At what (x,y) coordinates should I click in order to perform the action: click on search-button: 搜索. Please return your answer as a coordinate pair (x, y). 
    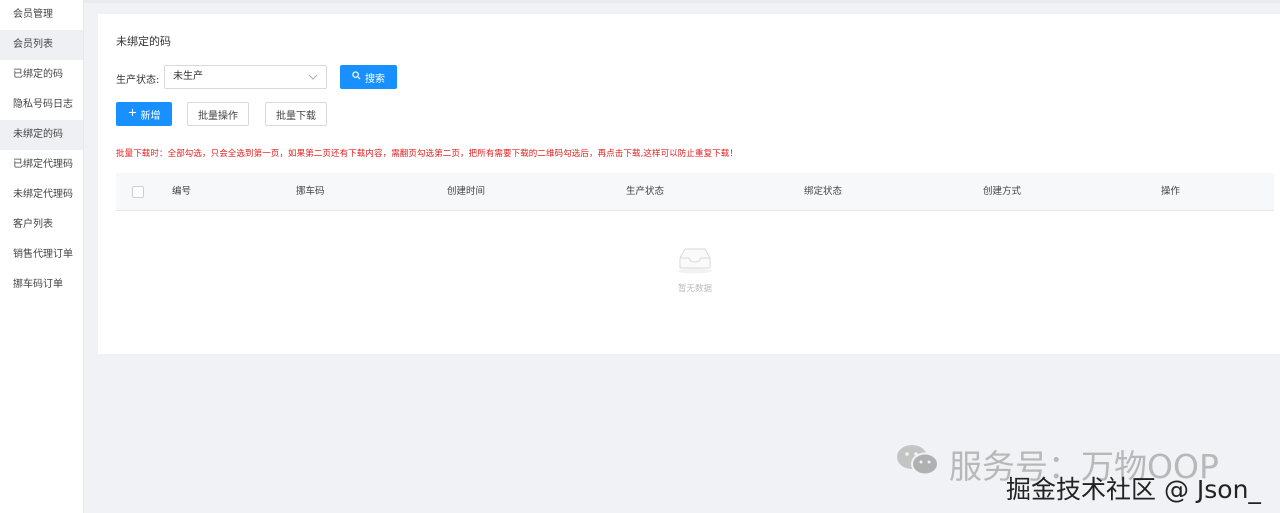
    Looking at the image, I should click on (368, 77).